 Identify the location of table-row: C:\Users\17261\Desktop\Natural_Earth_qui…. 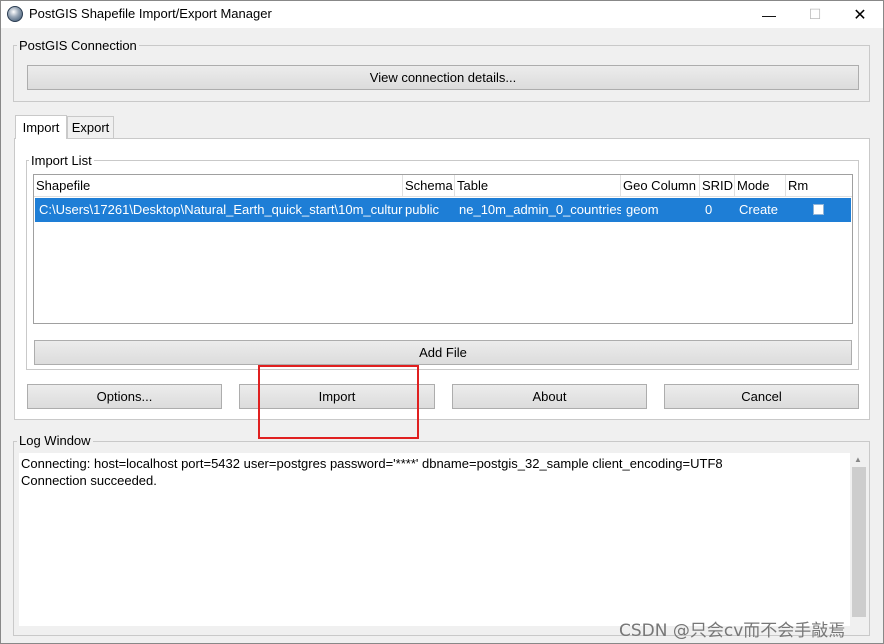
(443, 210).